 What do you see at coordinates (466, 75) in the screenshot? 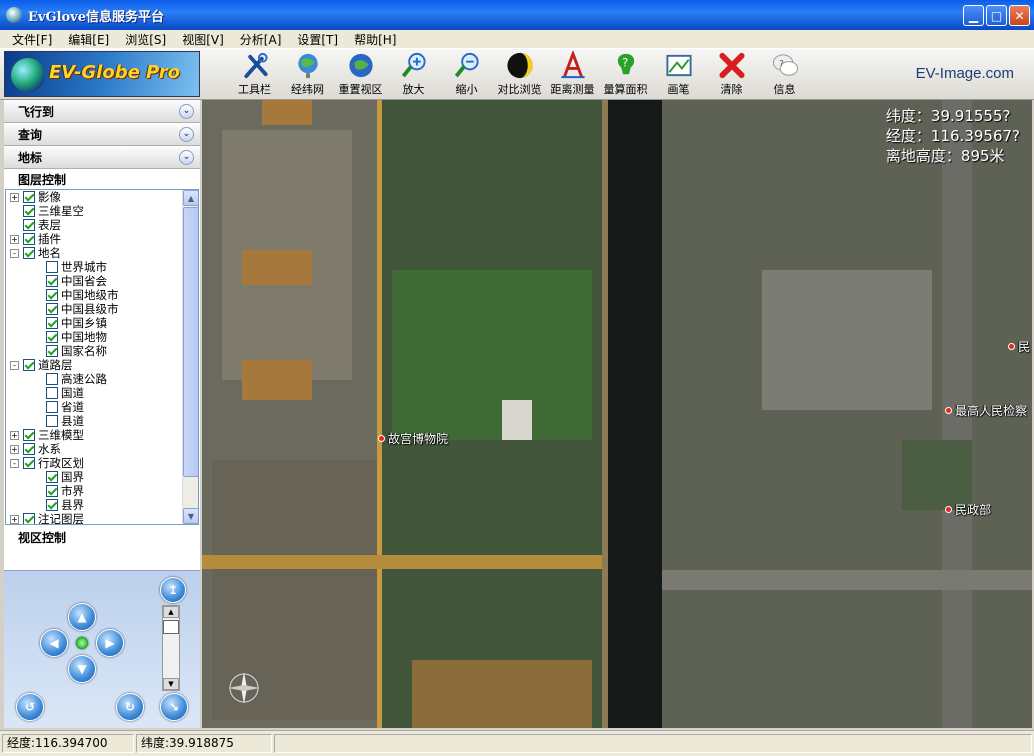
I see `tool-button-zoom-out: 缩小` at bounding box center [466, 75].